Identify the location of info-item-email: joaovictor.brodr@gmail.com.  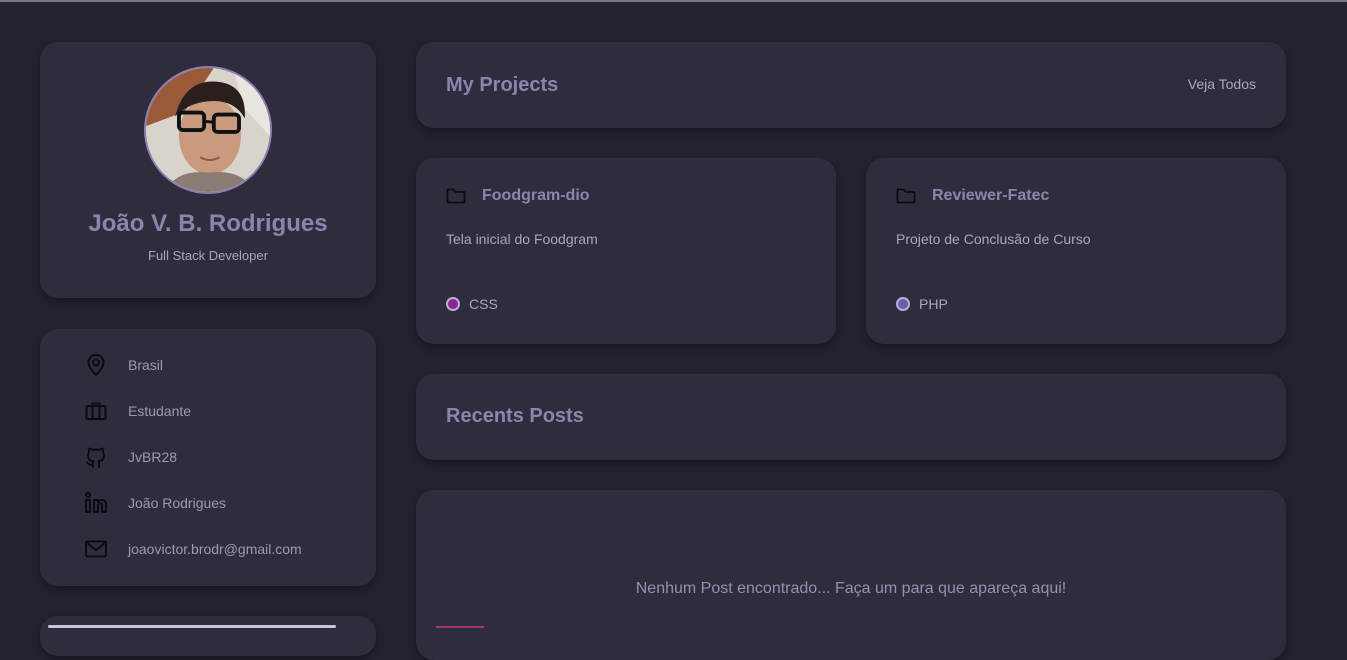
(224, 549).